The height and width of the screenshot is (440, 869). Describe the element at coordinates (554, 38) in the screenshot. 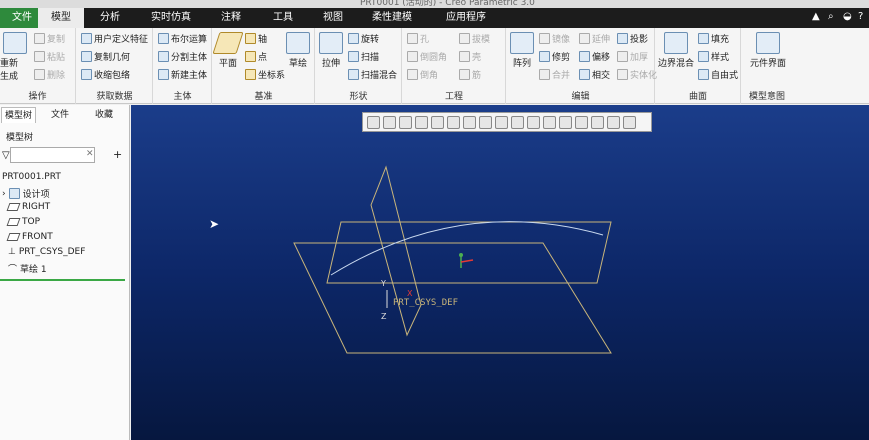

I see `mirror-button: 镜像` at that location.